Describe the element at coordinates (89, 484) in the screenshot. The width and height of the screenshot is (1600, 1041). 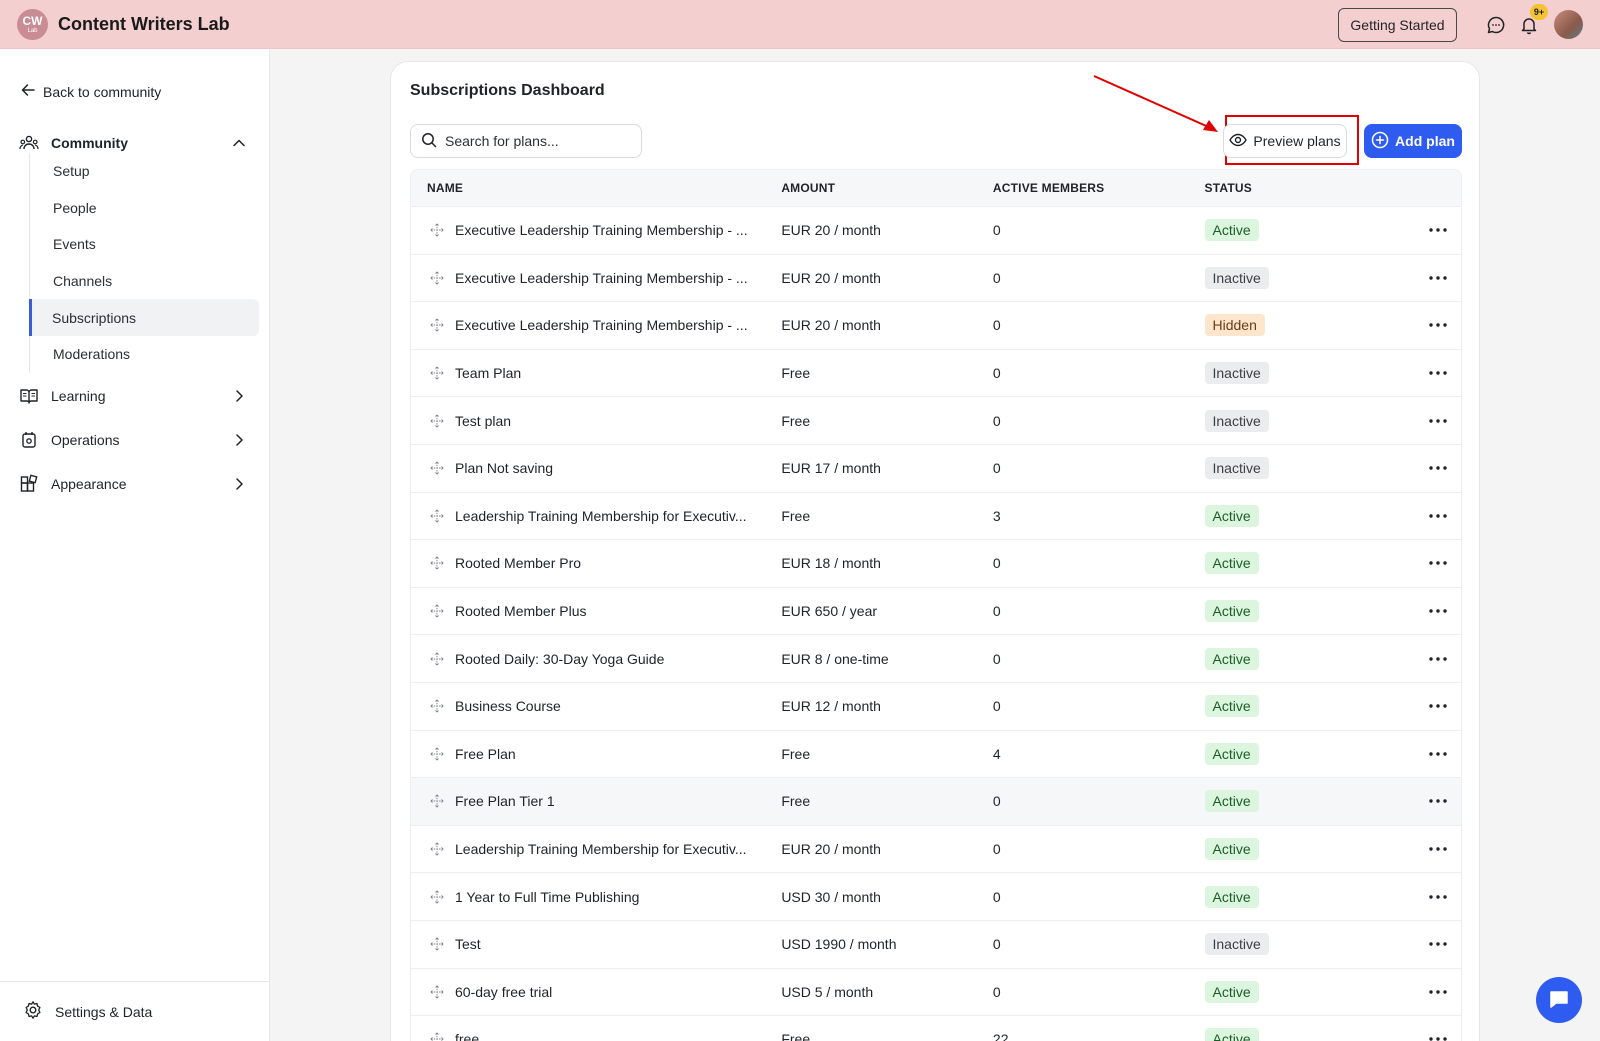
I see `nav-appearance-label: Appearance` at that location.